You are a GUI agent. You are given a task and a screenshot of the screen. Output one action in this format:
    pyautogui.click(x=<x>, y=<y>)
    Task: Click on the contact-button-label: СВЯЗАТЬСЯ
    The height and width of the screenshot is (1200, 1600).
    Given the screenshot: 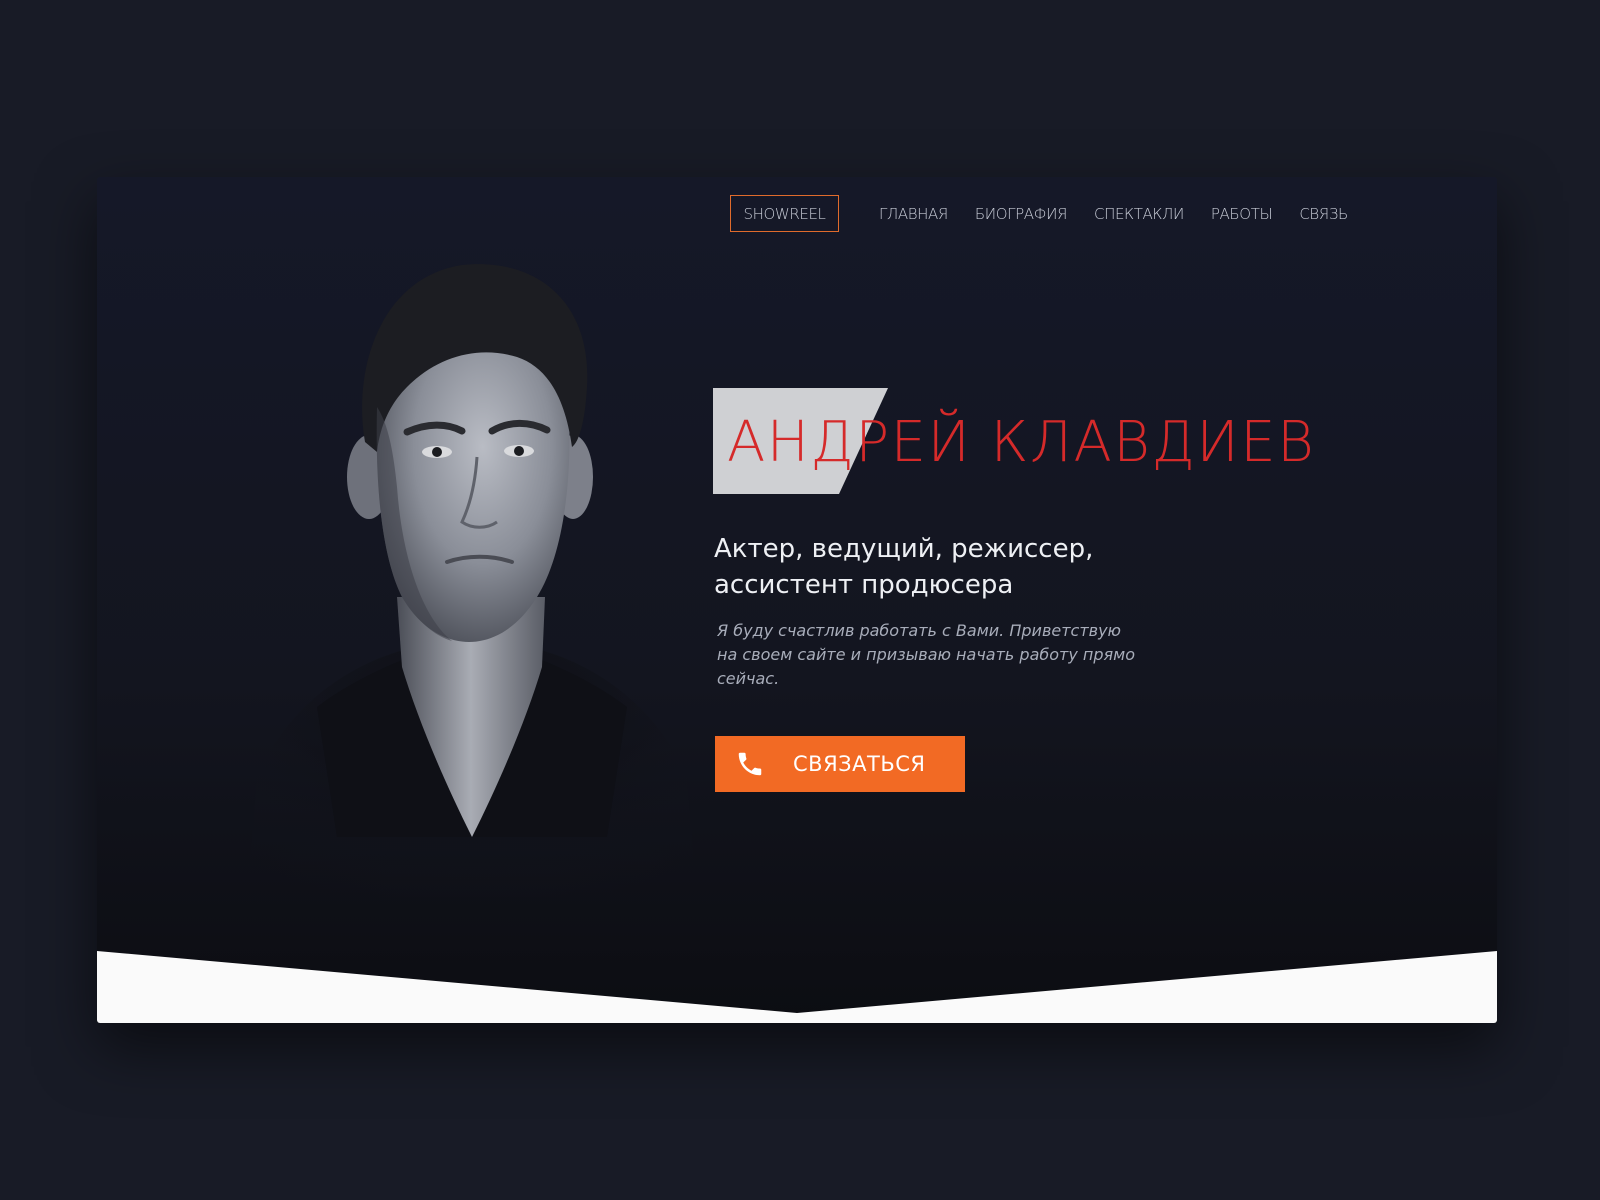 What is the action you would take?
    pyautogui.click(x=859, y=764)
    